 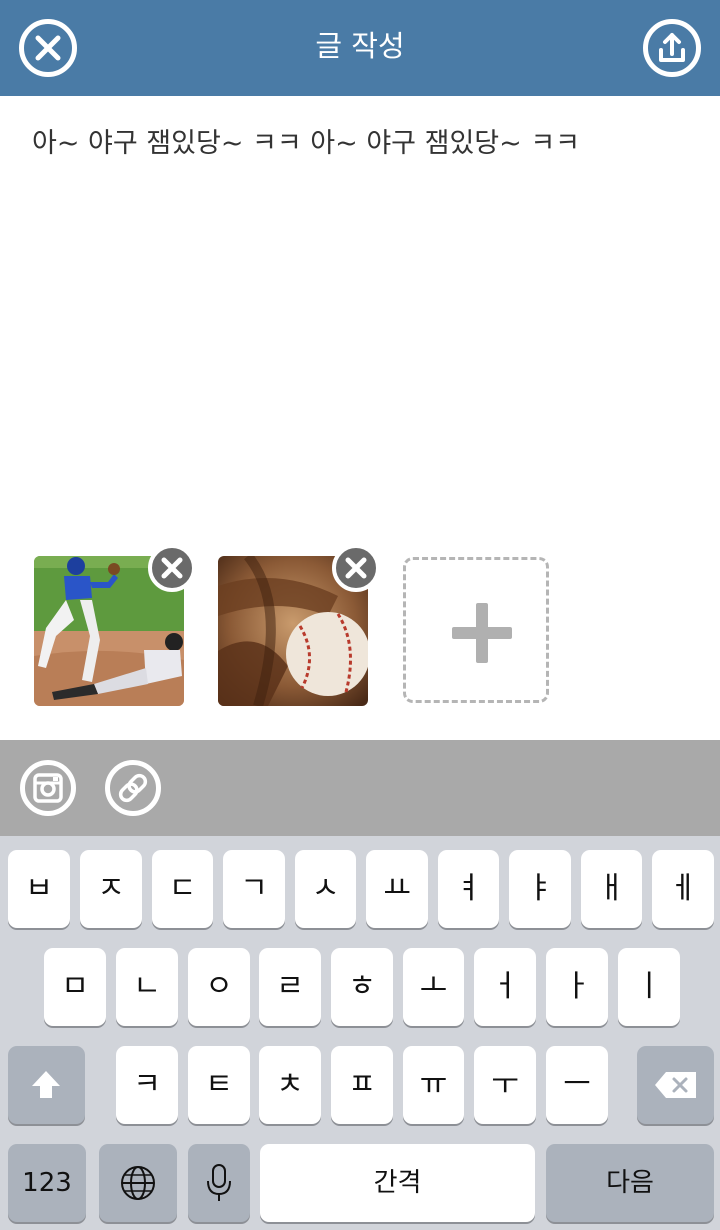 I want to click on key-ㄷ: ㄷ, so click(x=182, y=889).